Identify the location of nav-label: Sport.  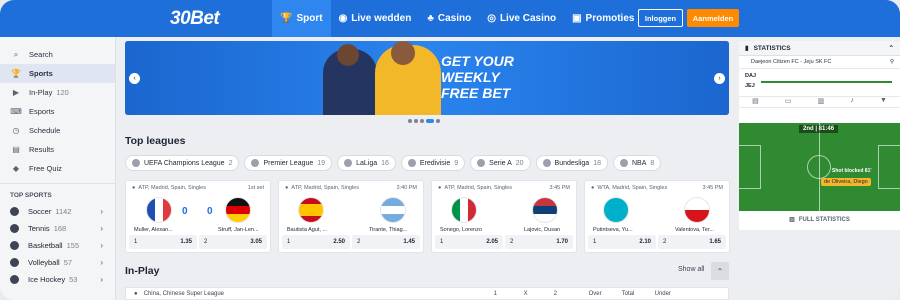
(309, 18).